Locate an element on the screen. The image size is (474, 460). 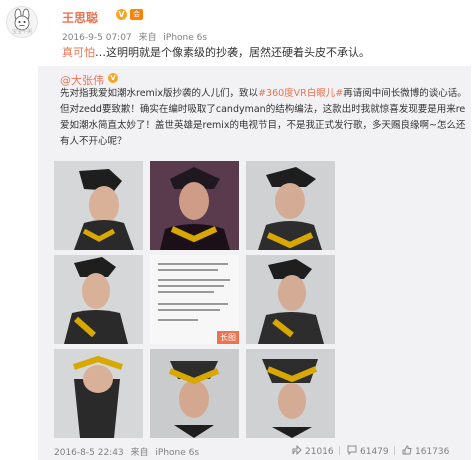
share-button: 21016 is located at coordinates (313, 450).